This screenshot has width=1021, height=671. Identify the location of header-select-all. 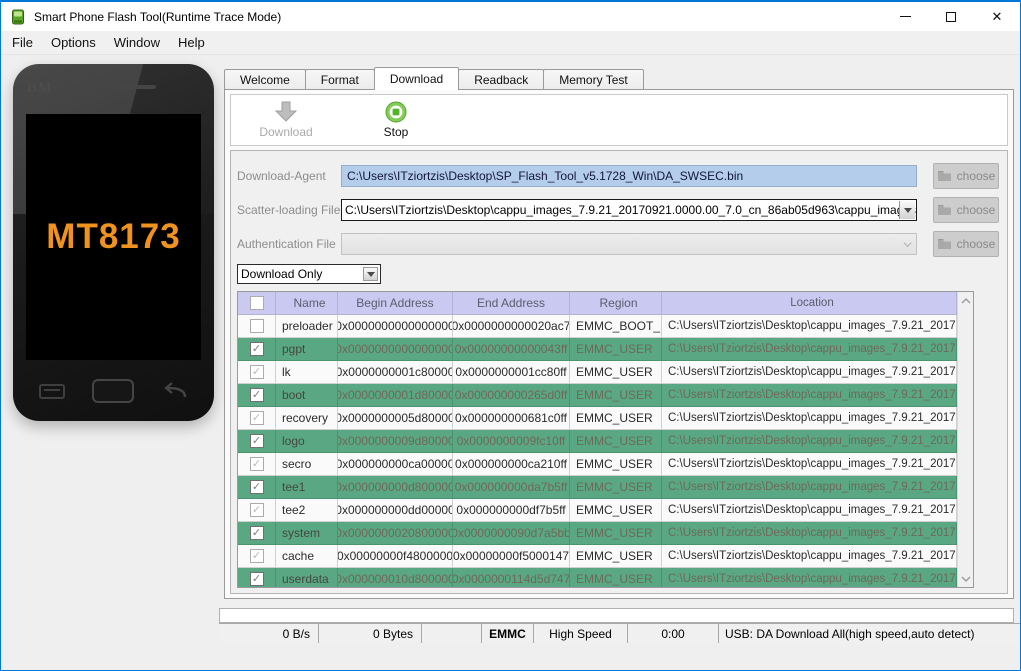
(257, 303).